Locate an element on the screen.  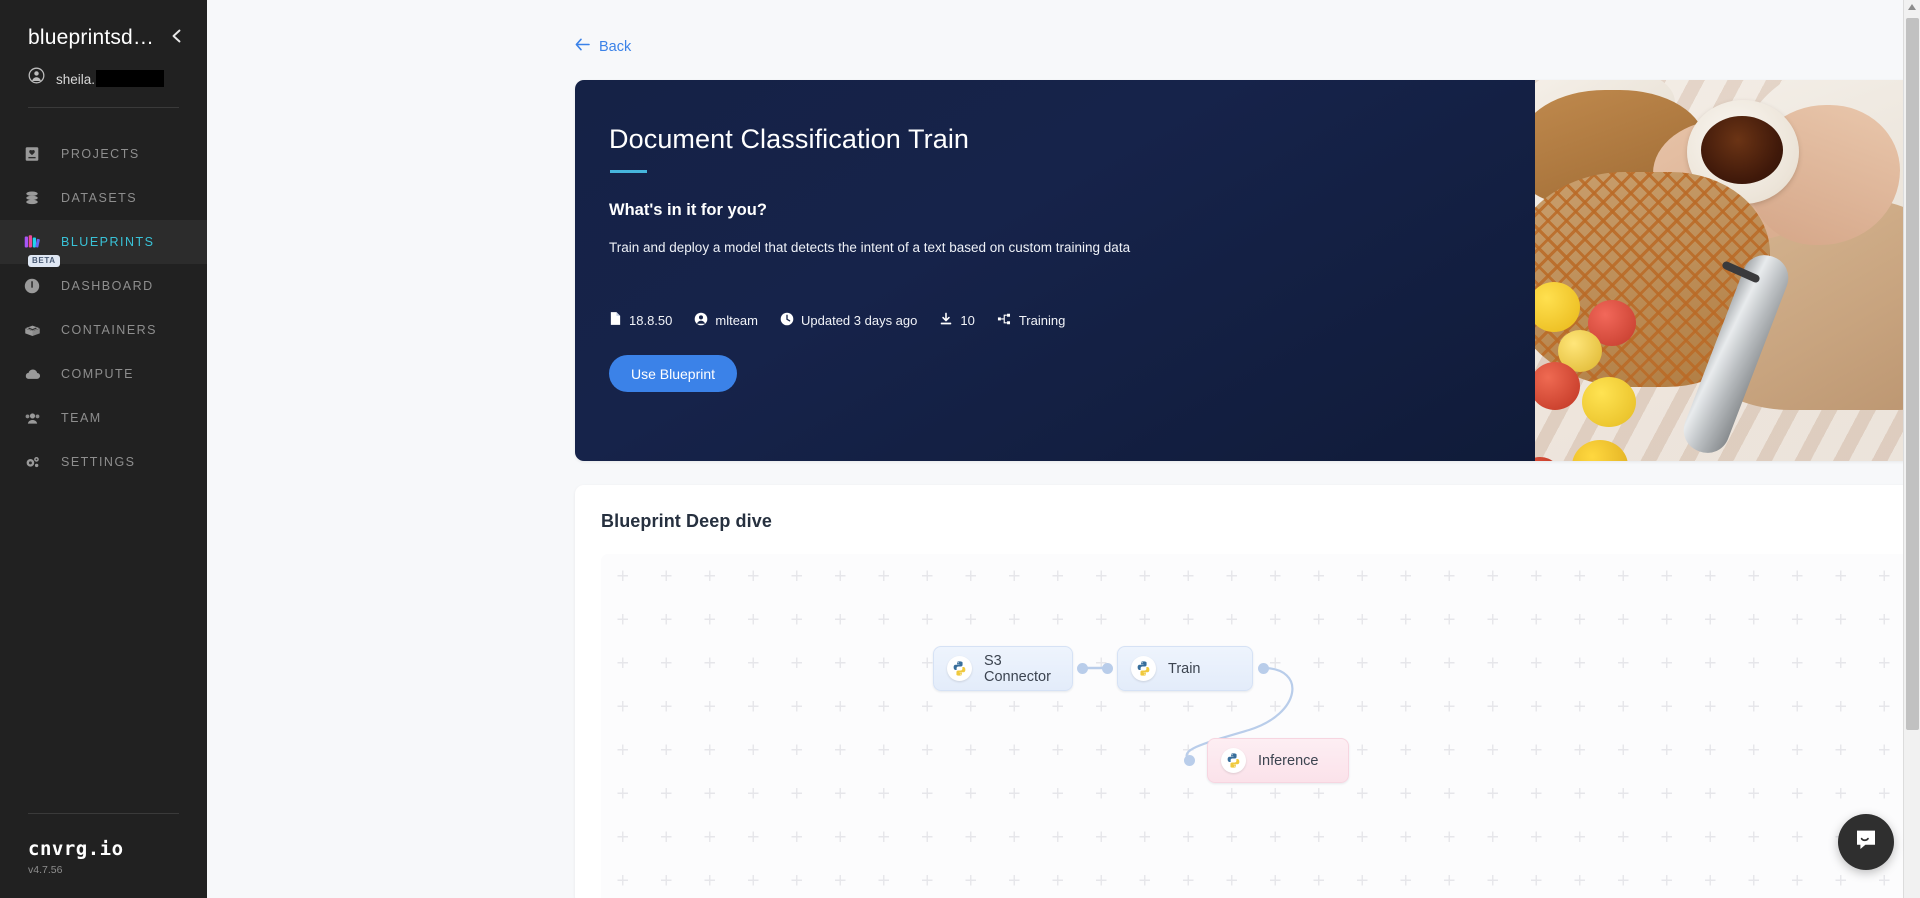
sidebar-item-containers: CONTAINERS is located at coordinates (103, 330).